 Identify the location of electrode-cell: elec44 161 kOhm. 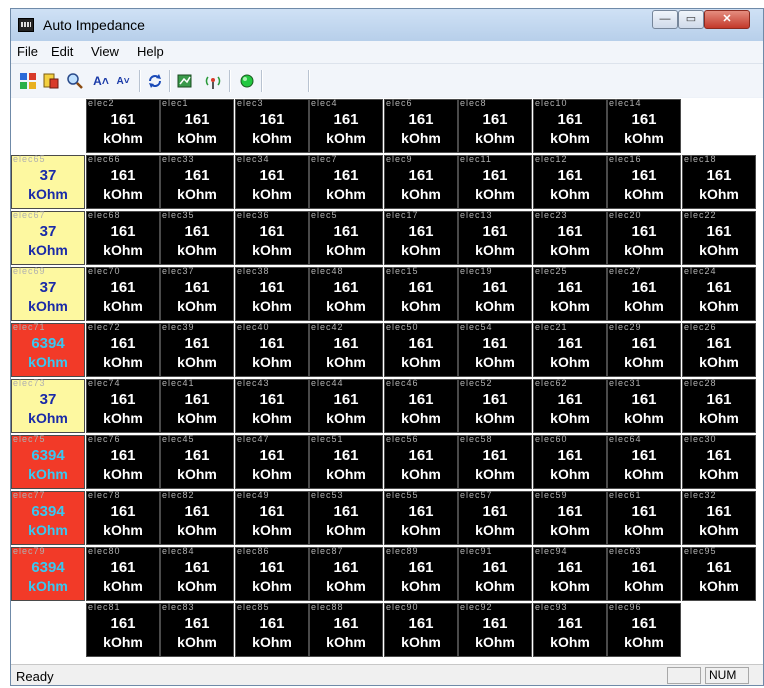
(346, 405).